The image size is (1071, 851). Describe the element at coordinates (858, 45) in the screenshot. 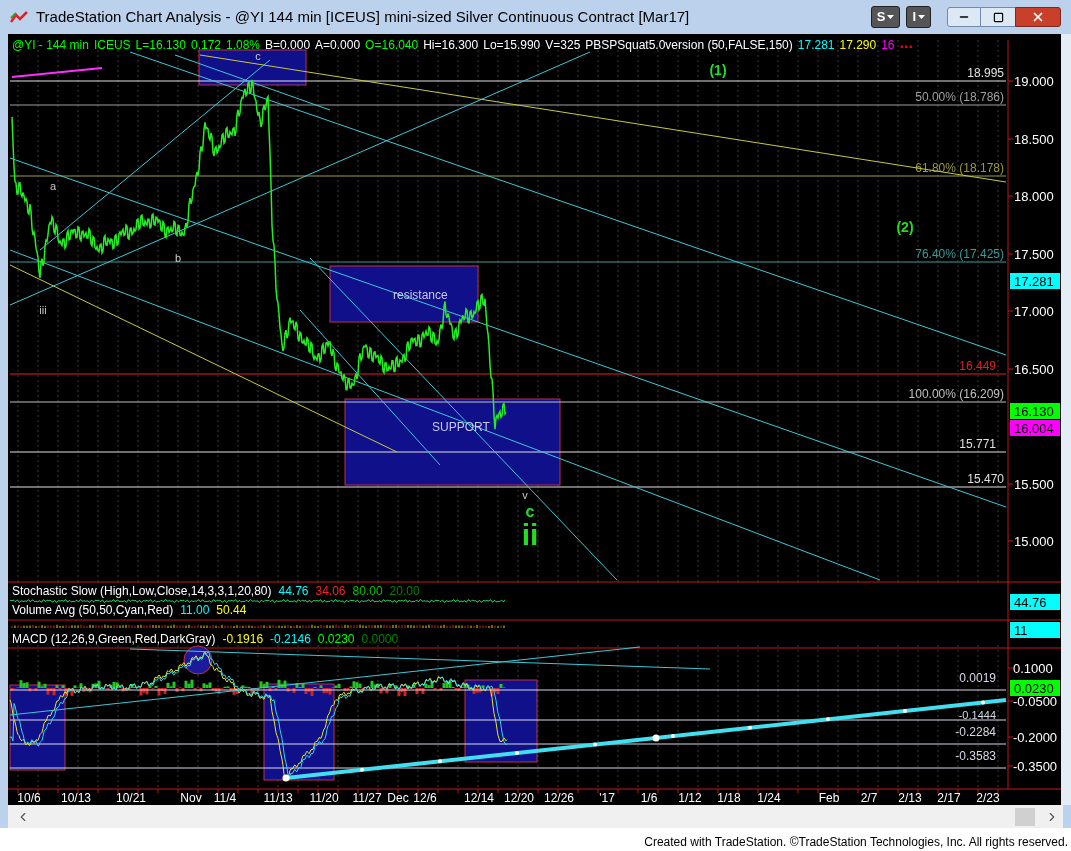

I see `quote-field: 17.290` at that location.